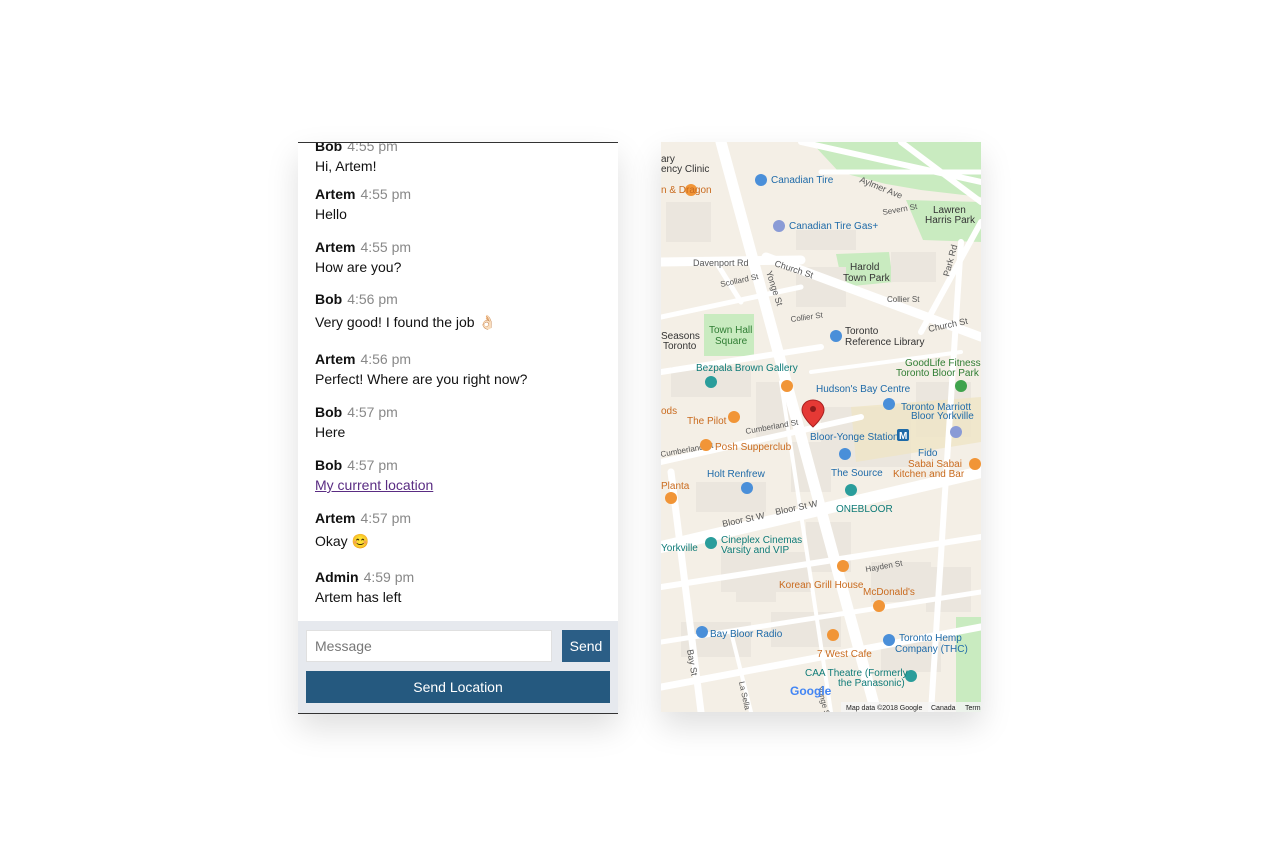  I want to click on map-data-credit: Map data ©2018 Google, so click(884, 708).